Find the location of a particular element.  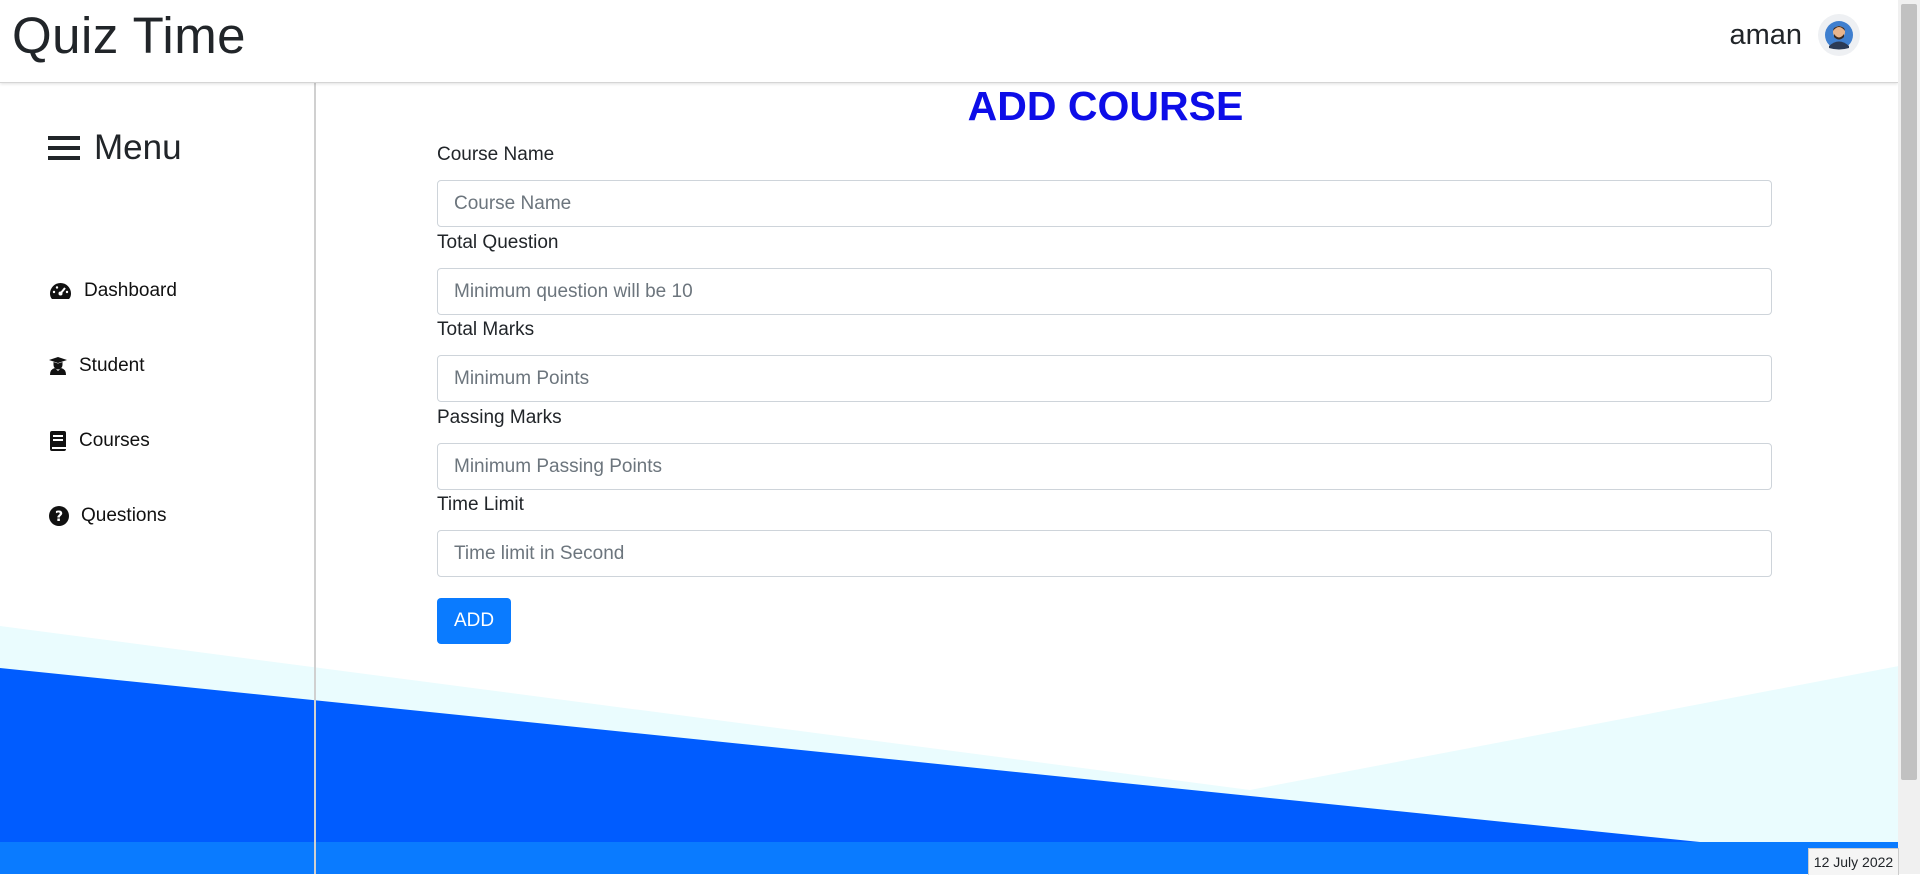

time-limit-label: Time Limit is located at coordinates (480, 504).